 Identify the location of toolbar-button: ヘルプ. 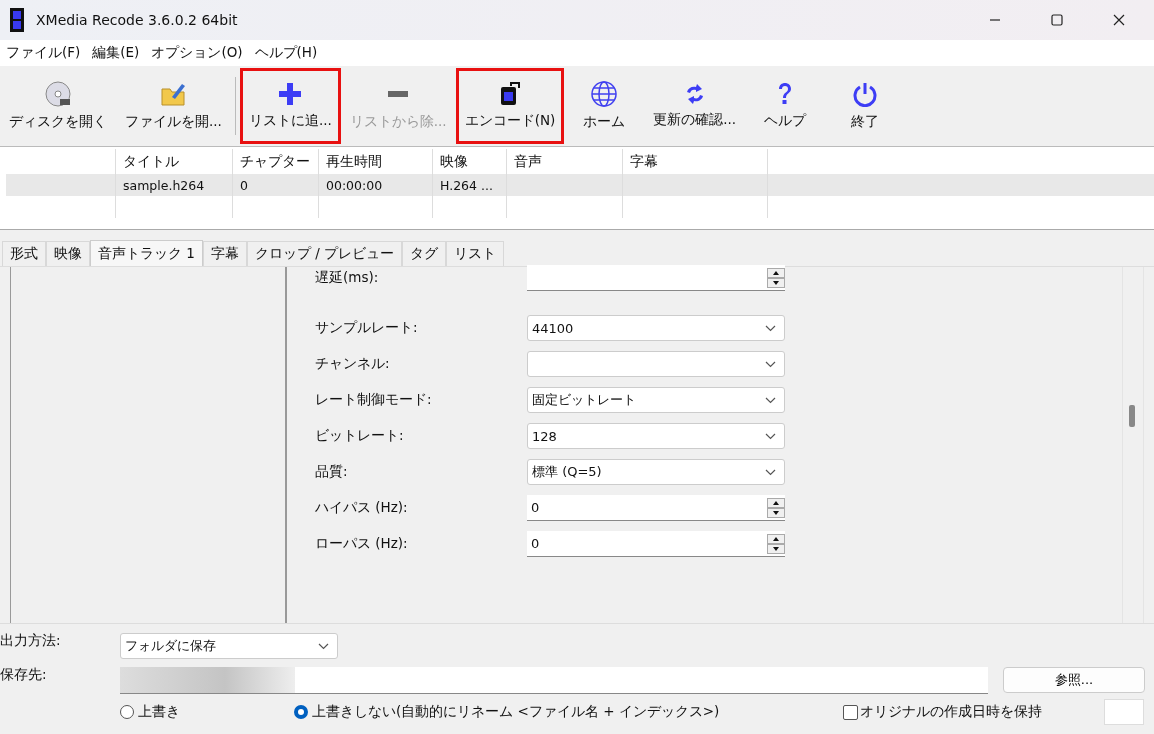
(785, 106).